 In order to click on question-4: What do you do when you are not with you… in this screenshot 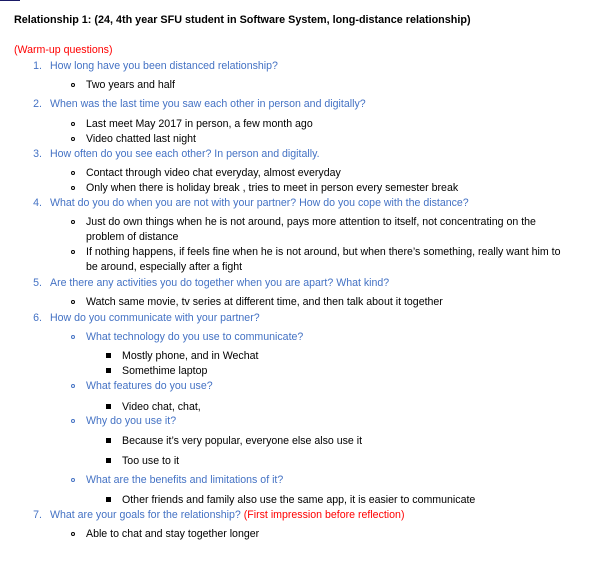, I will do `click(259, 203)`.